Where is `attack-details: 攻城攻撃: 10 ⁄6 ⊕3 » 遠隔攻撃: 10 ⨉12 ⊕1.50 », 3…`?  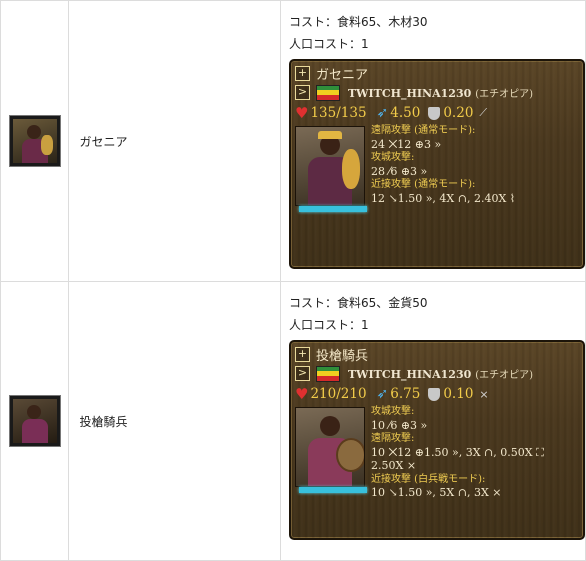 attack-details: 攻城攻撃: 10 ⁄6 ⊕3 » 遠隔攻撃: 10 ⨉12 ⊕1.50 », 3… is located at coordinates (454, 452).